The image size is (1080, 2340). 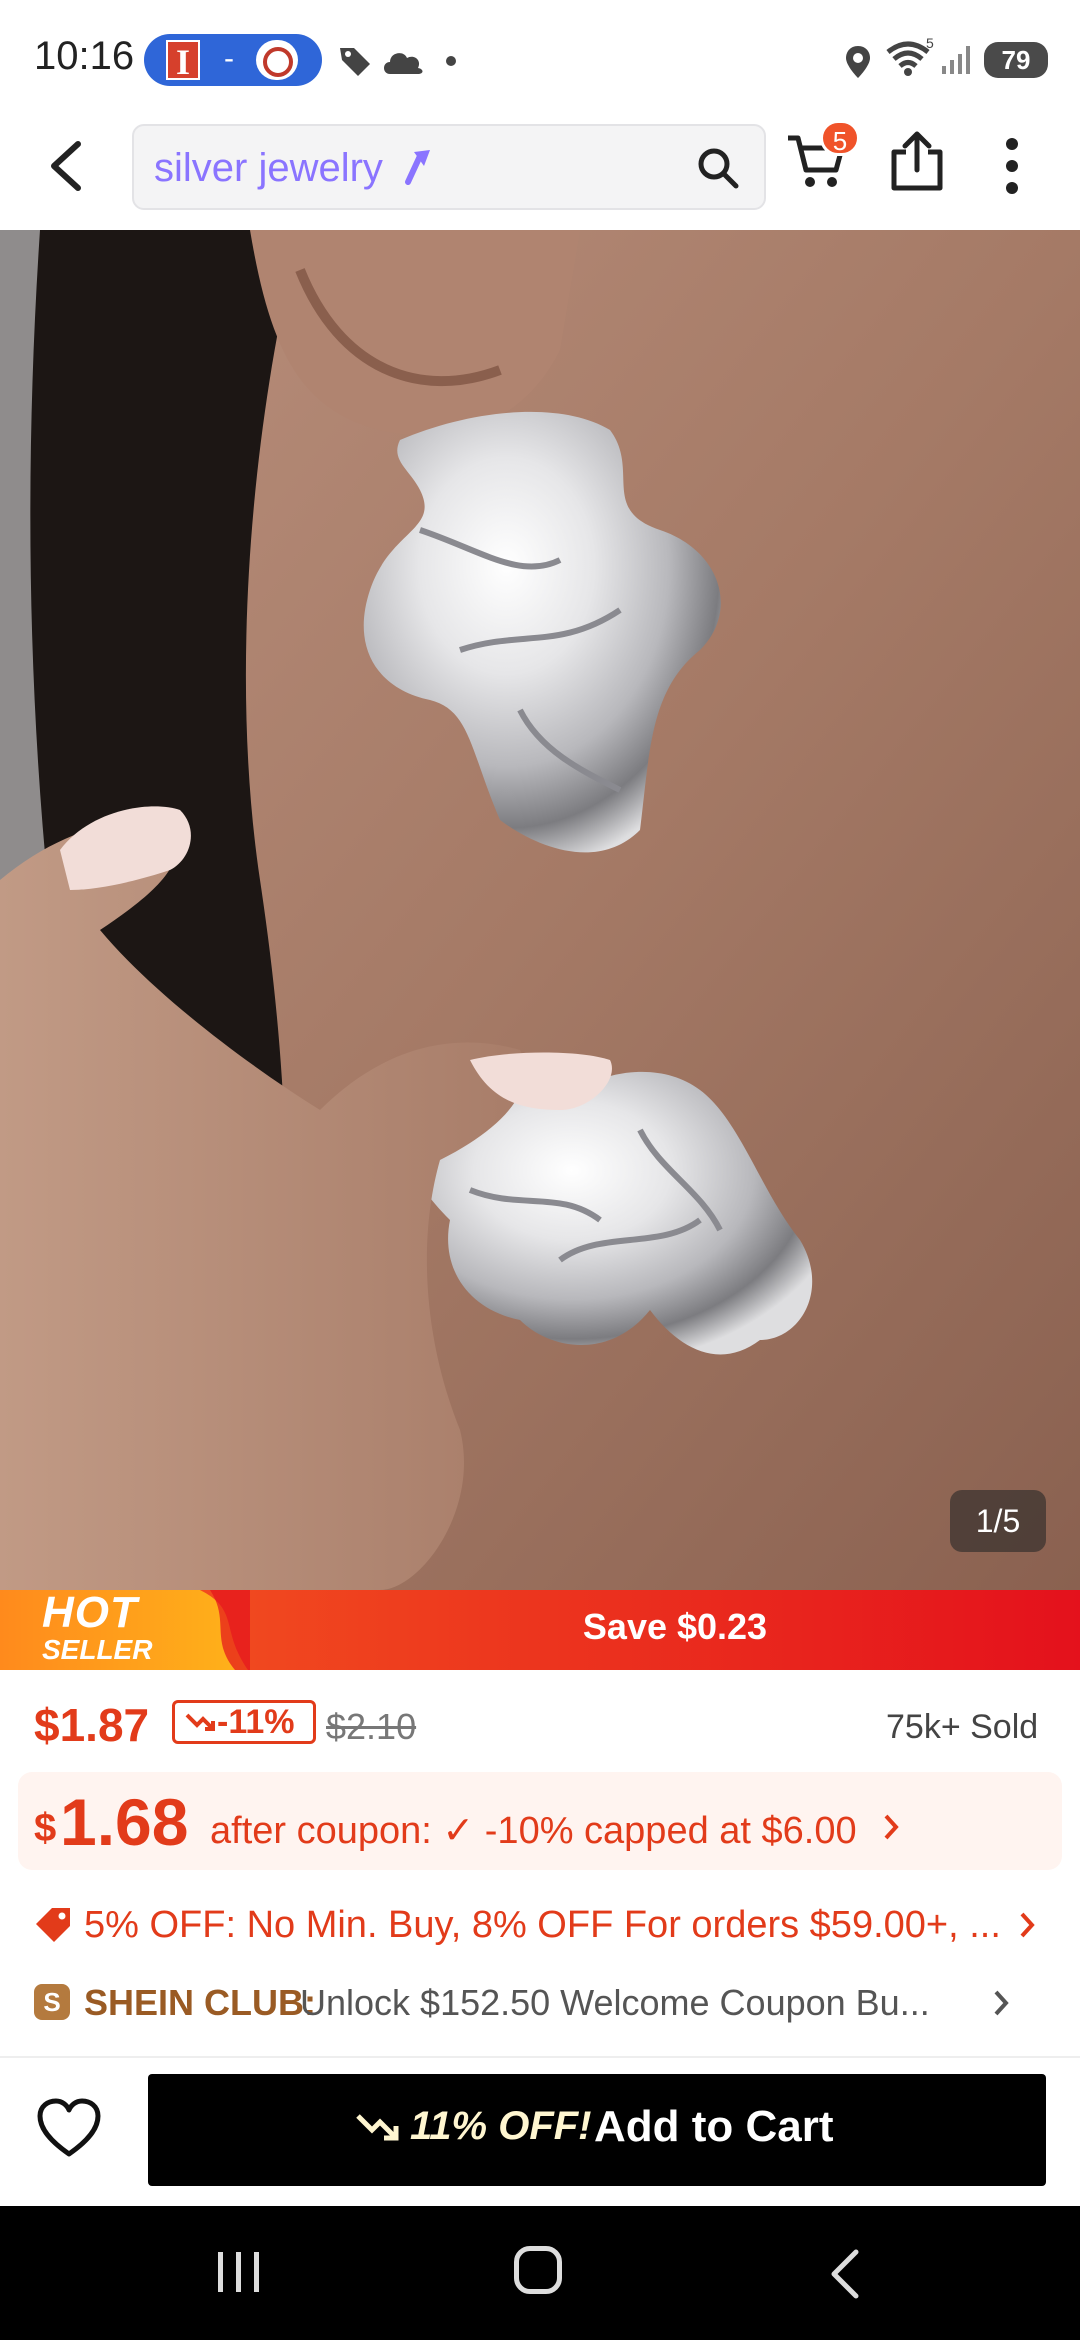 What do you see at coordinates (858, 62) in the screenshot?
I see `location-icon` at bounding box center [858, 62].